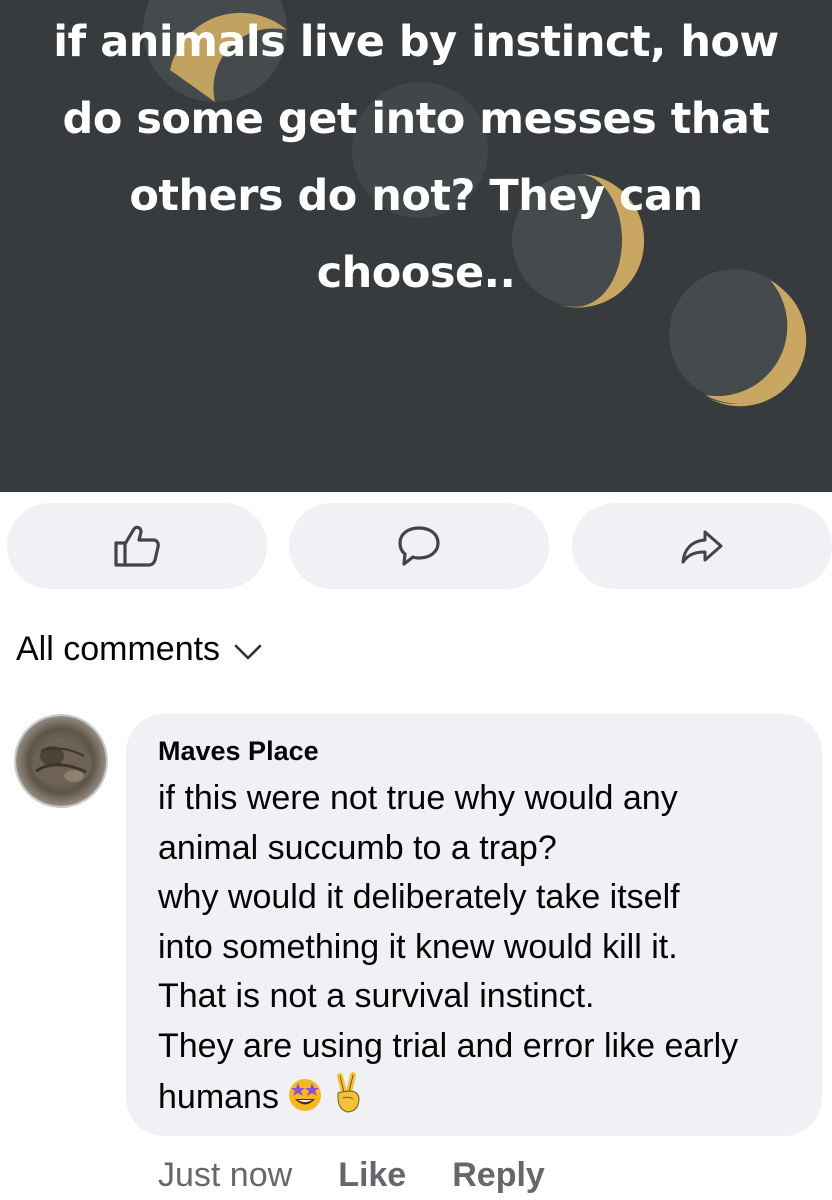  What do you see at coordinates (416, 273) in the screenshot?
I see `post-text-line: choose..` at bounding box center [416, 273].